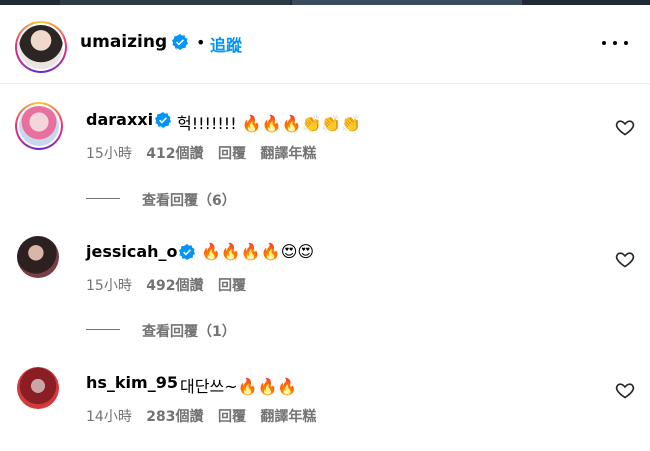 The width and height of the screenshot is (650, 451). What do you see at coordinates (174, 154) in the screenshot?
I see `comment-likes: 412個讚` at bounding box center [174, 154].